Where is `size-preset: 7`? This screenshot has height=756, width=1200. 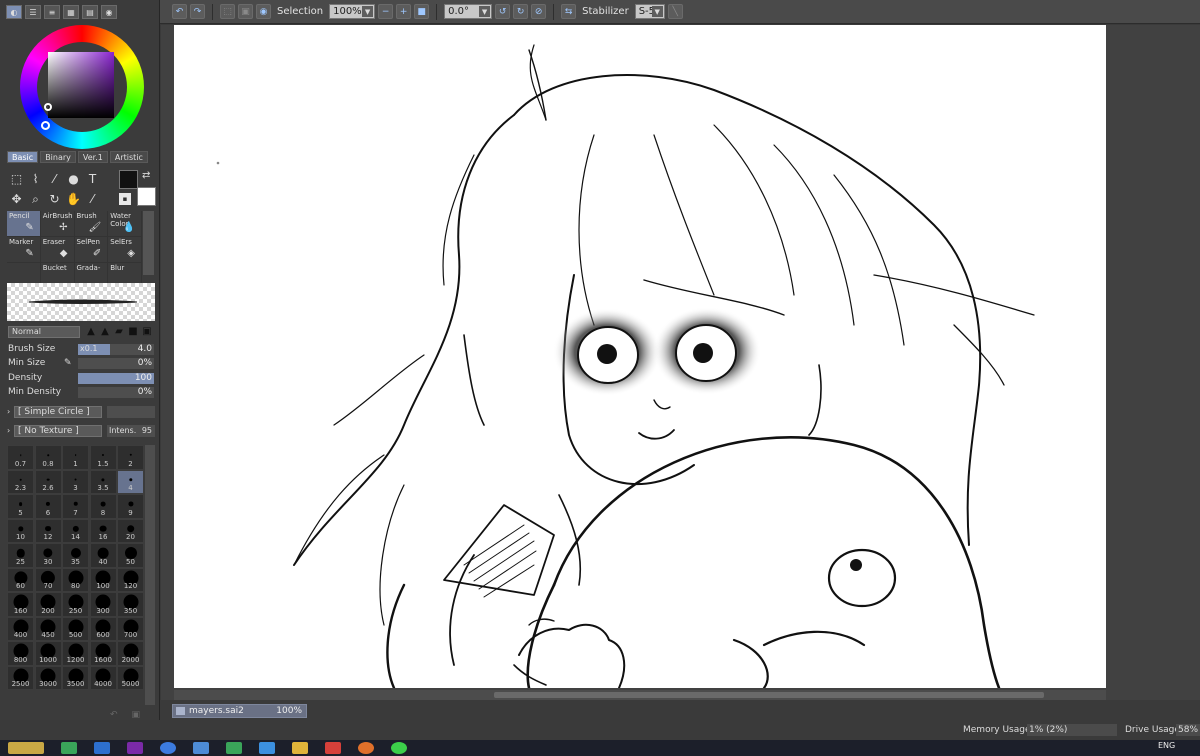 size-preset: 7 is located at coordinates (75, 506).